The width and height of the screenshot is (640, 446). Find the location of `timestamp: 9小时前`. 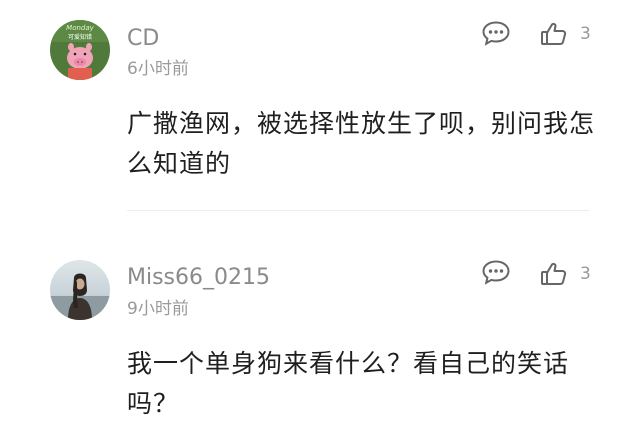

timestamp: 9小时前 is located at coordinates (158, 309).